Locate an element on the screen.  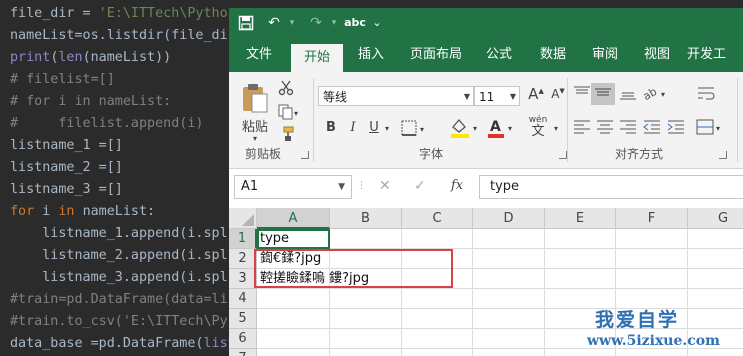
undo-dropdown-icon: ▾ is located at coordinates (292, 23).